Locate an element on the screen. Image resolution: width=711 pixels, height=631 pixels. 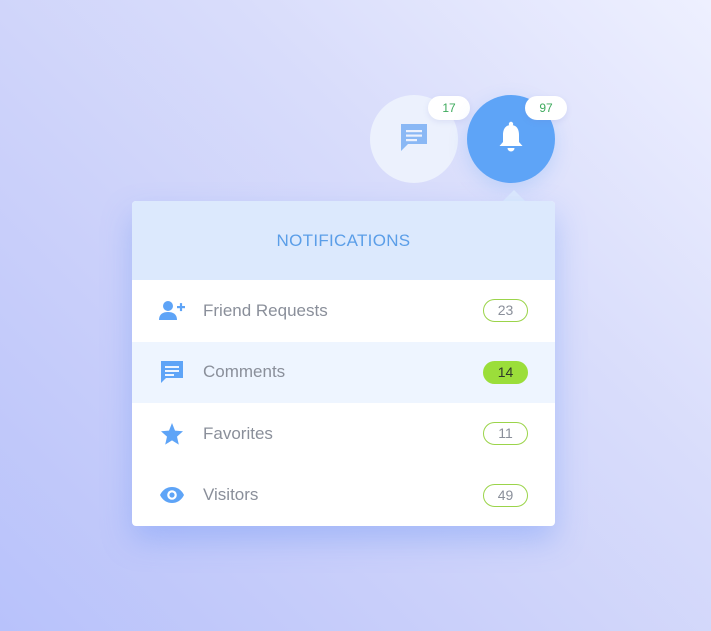
panel-pointer is located at coordinates (514, 195).